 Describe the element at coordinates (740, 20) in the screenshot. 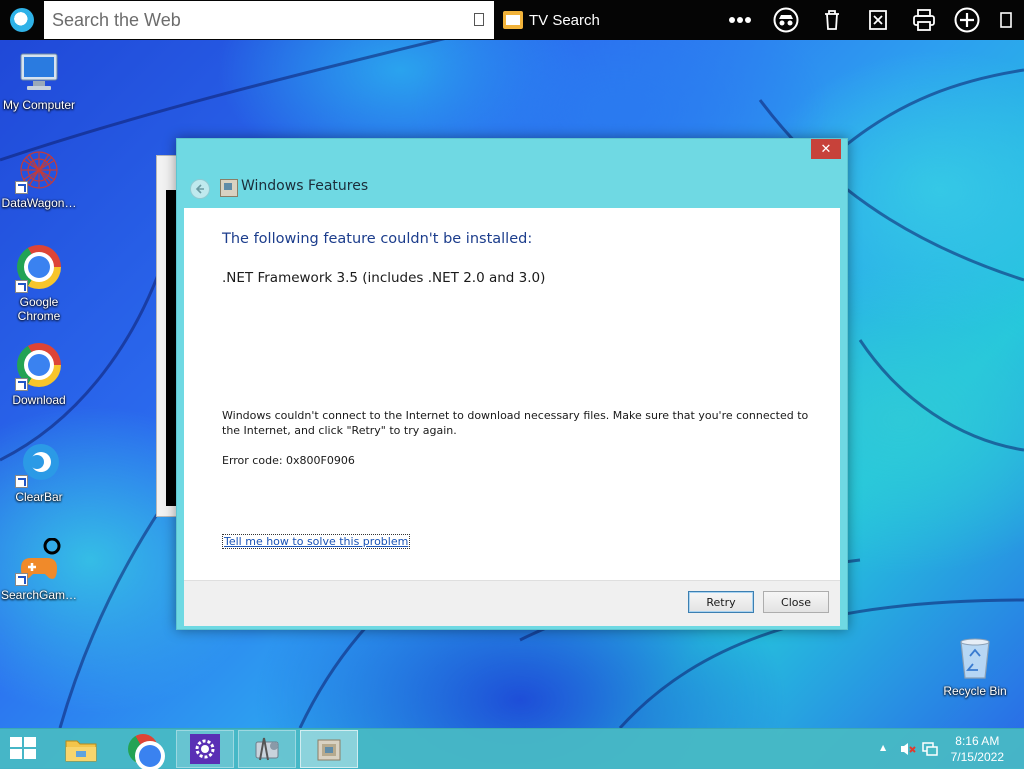

I see `more-icon` at that location.